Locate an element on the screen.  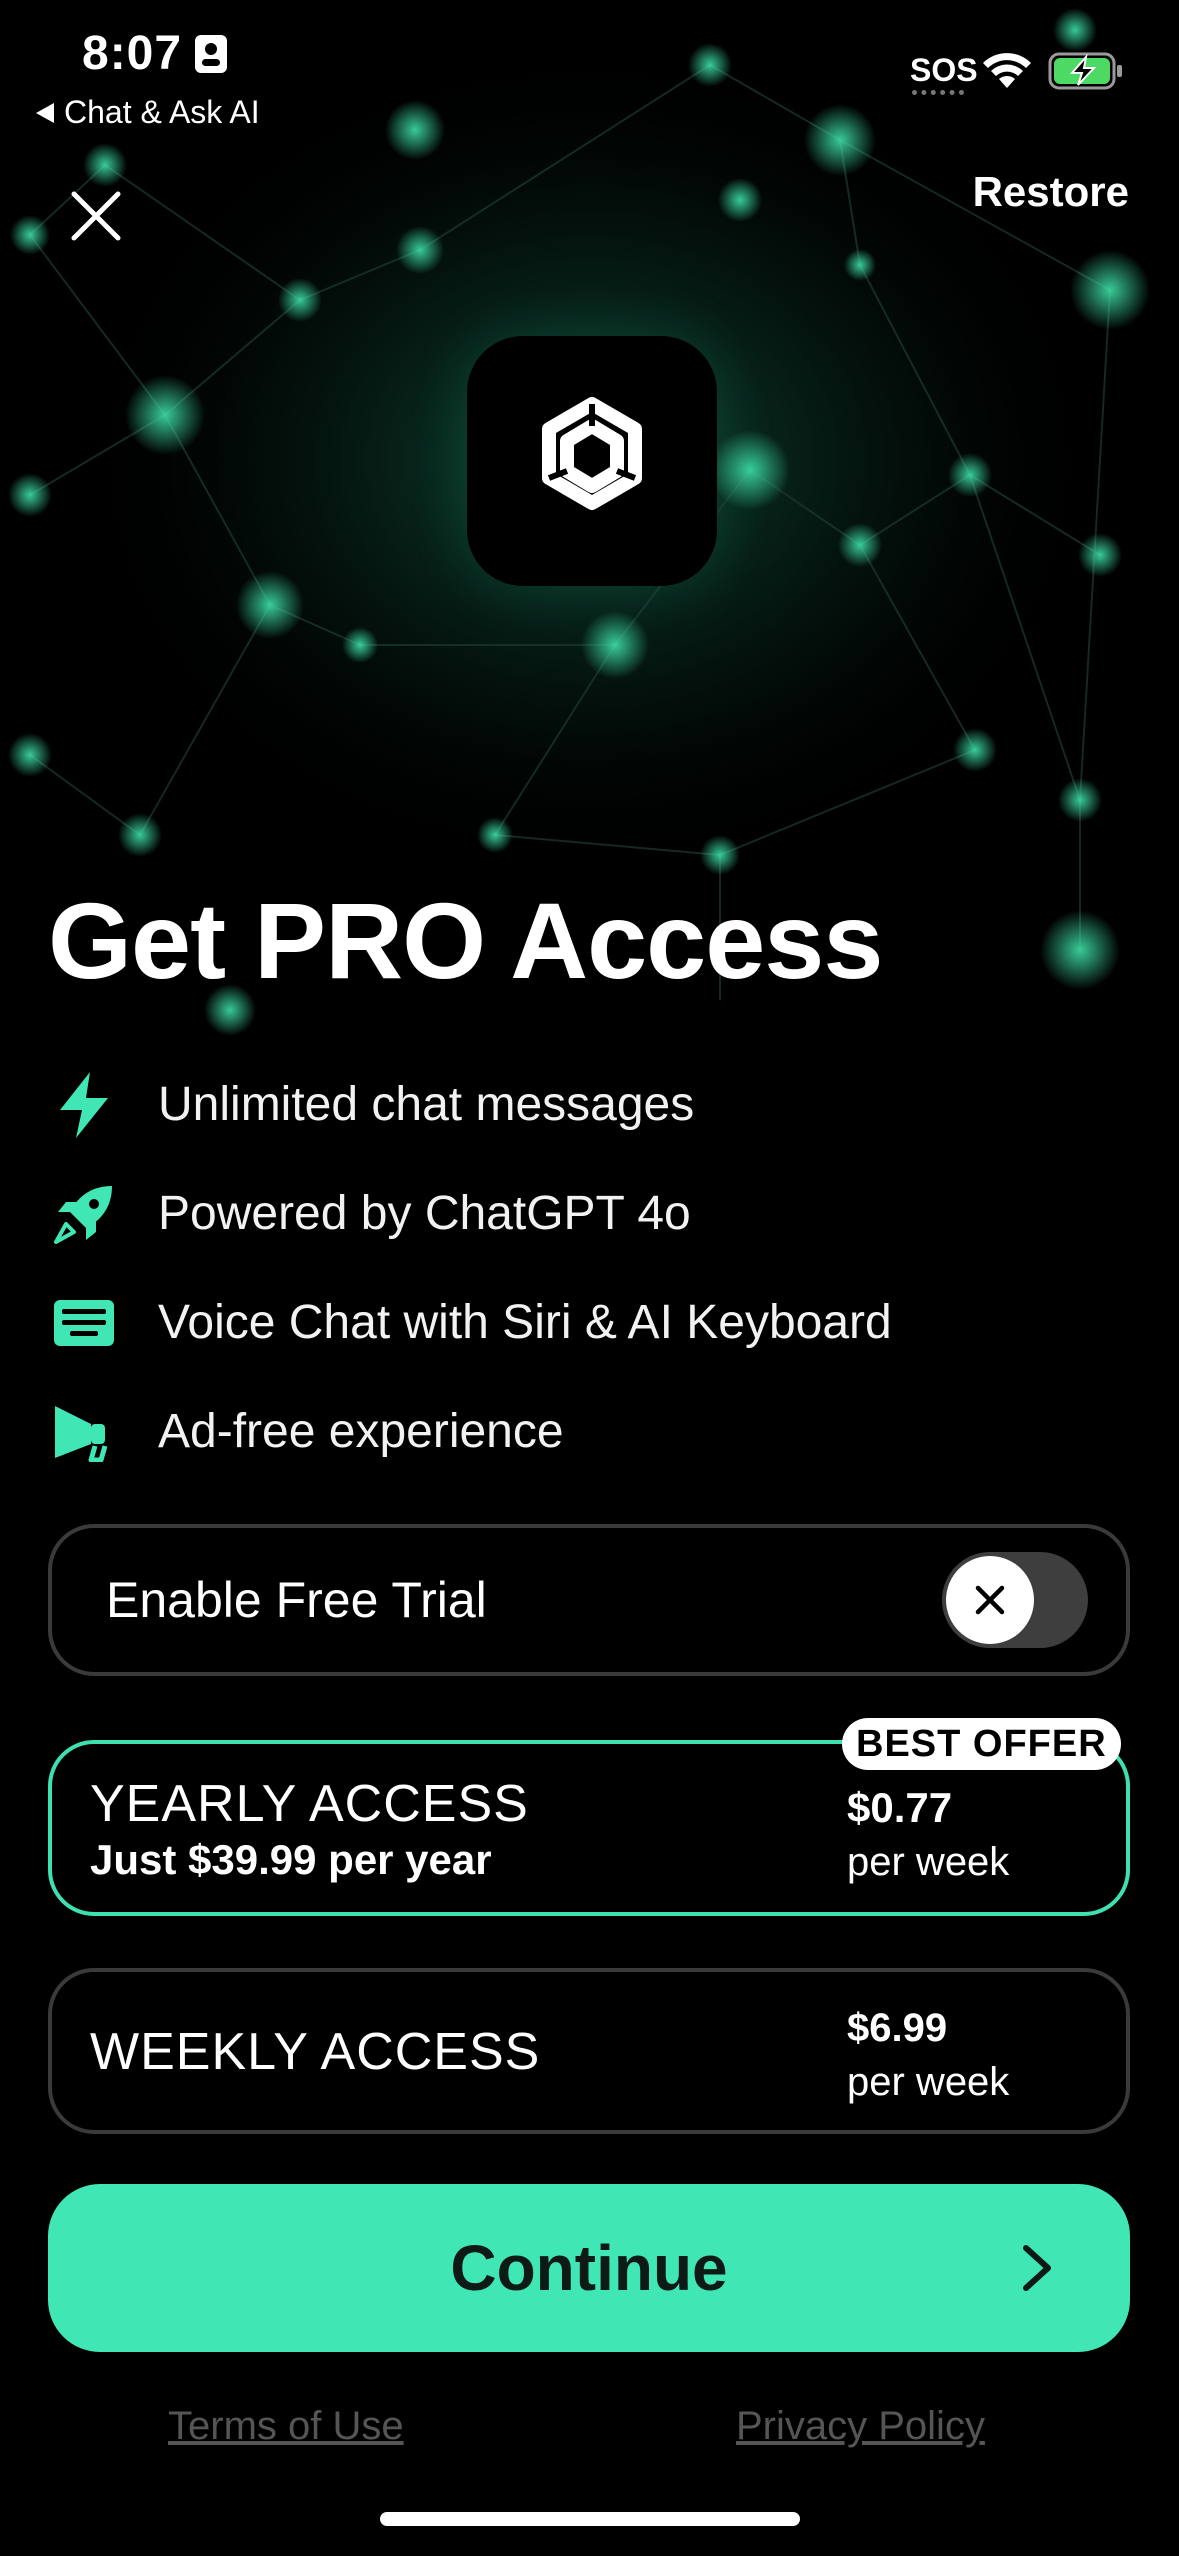
plan-weekly-option: WEEKLY ACCESS $6.99 per week is located at coordinates (589, 2051).